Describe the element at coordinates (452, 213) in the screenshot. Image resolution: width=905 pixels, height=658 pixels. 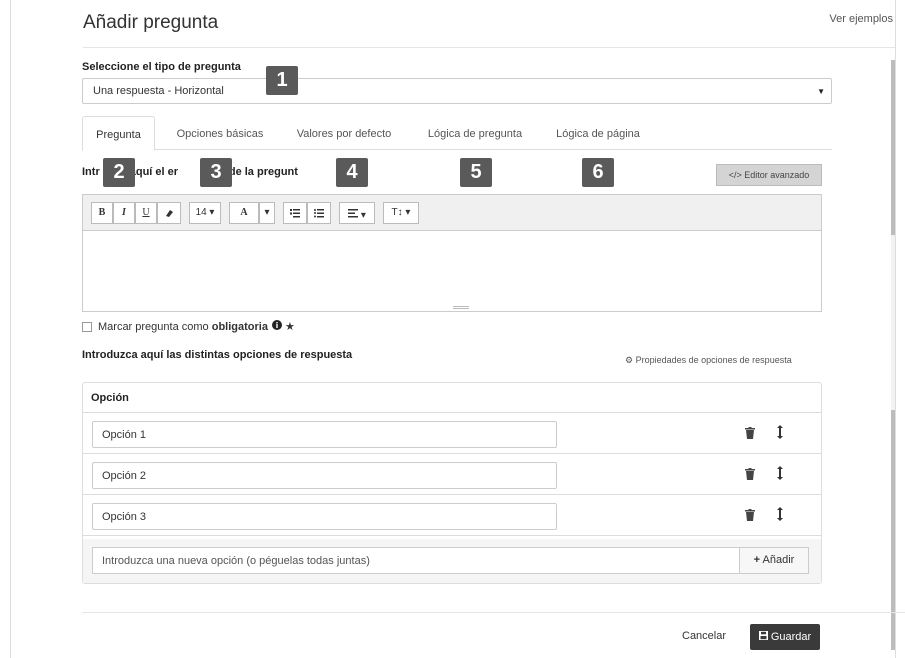
I see `editor-toolbar: B I U 14 ▾ A ▾ ▾ T↕ ▾` at that location.